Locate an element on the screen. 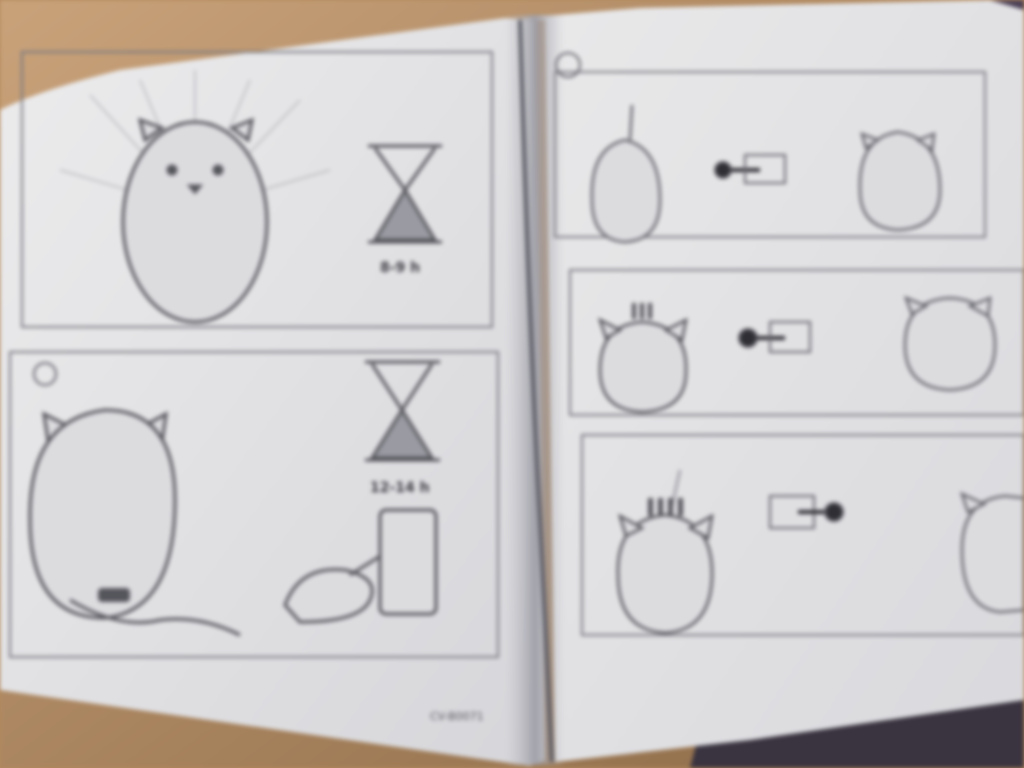  step-time-1: 8-9 h is located at coordinates (400, 268).